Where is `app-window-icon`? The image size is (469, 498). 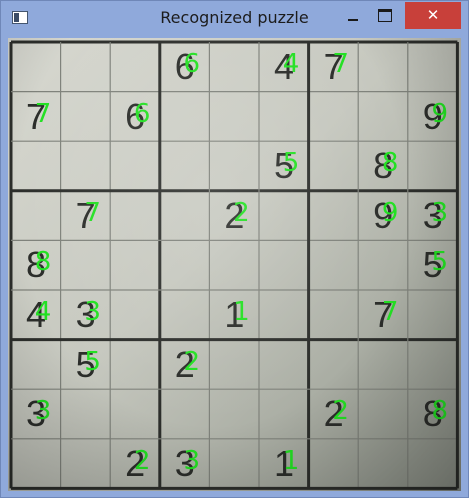 app-window-icon is located at coordinates (20, 17).